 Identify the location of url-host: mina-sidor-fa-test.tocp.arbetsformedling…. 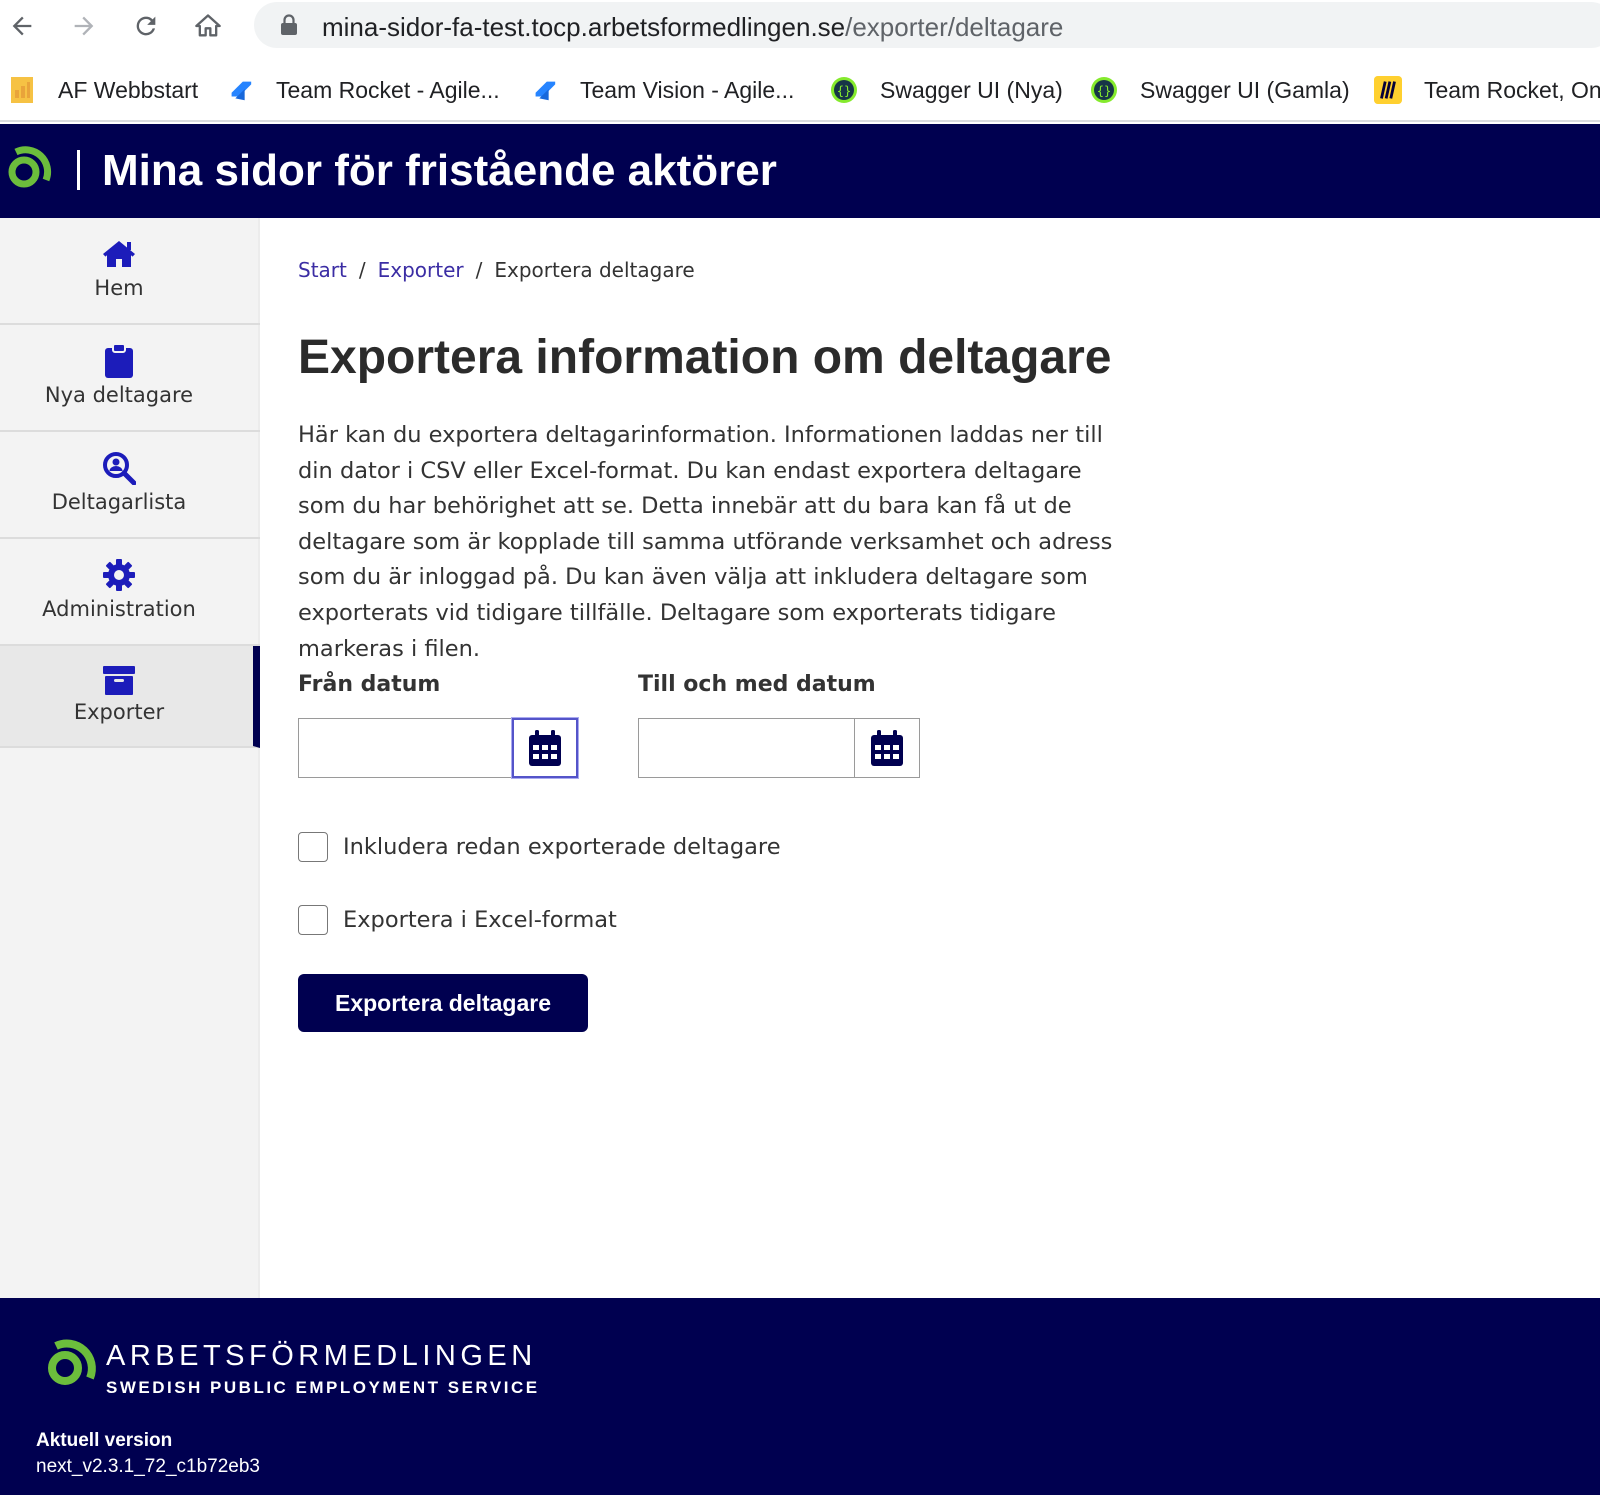
(584, 27).